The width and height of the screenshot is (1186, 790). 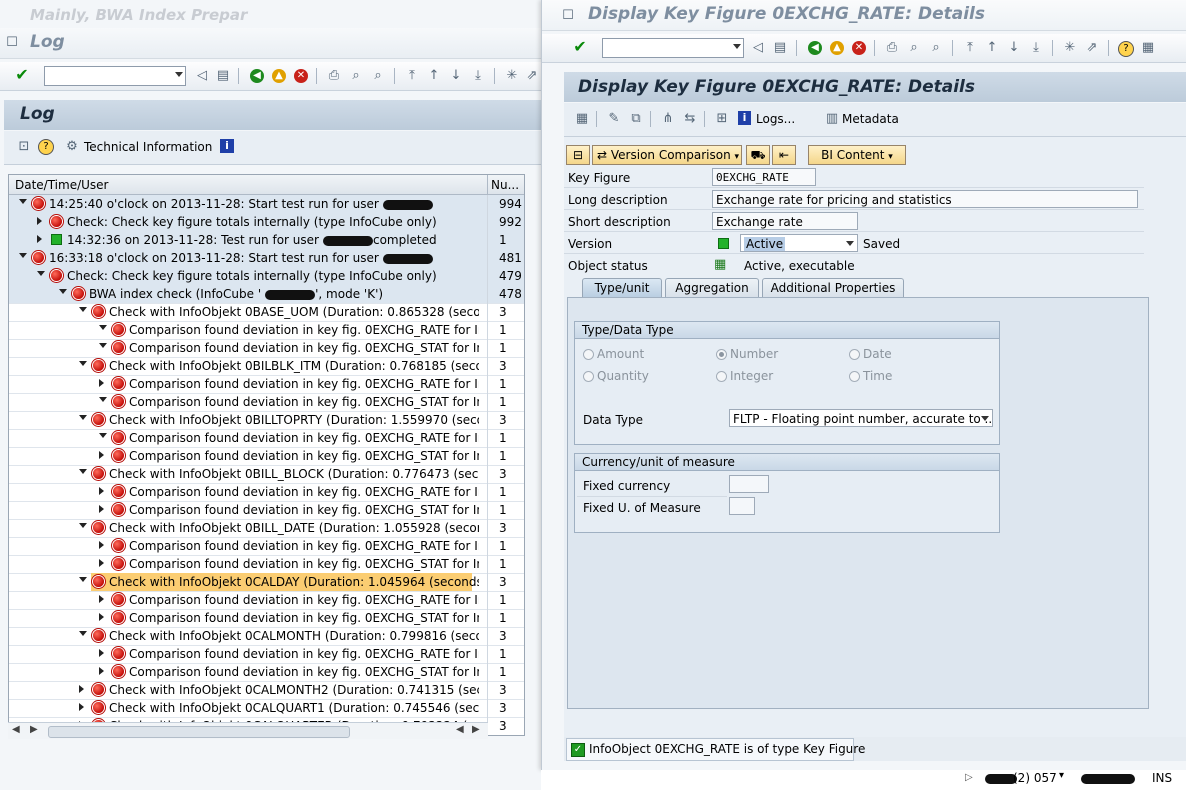 What do you see at coordinates (16, 729) in the screenshot?
I see `scroll-left-icon: ◀` at bounding box center [16, 729].